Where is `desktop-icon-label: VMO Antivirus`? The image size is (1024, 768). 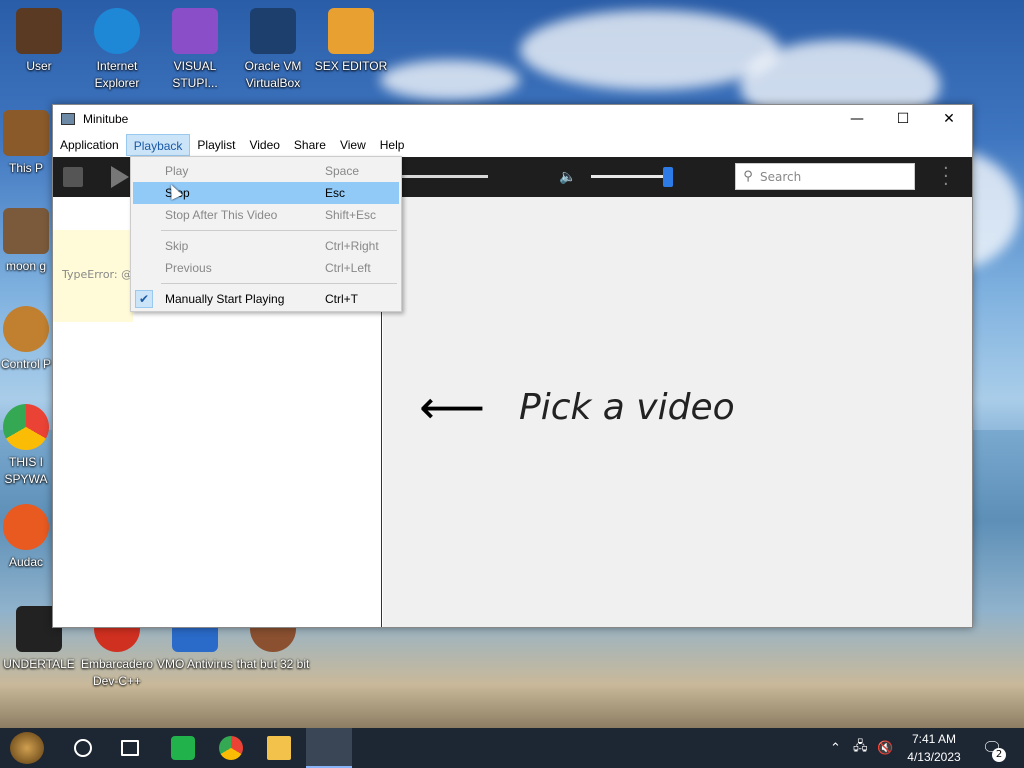 desktop-icon-label: VMO Antivirus is located at coordinates (195, 664).